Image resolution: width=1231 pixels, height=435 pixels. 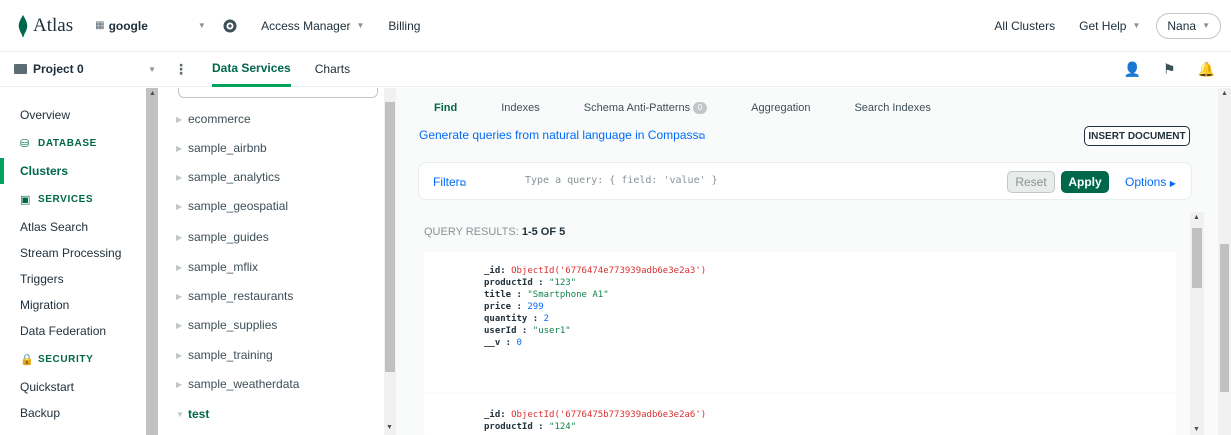 I want to click on sidebar-item-migration: Migration, so click(x=73, y=305).